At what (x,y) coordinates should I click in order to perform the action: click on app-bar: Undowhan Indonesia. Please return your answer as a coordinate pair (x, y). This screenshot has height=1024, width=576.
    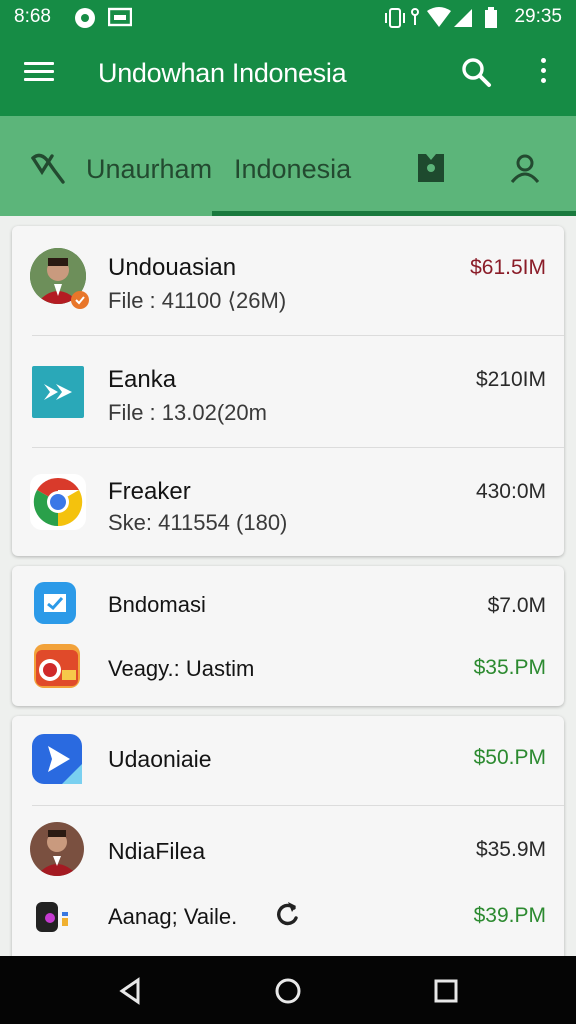
    Looking at the image, I should click on (288, 75).